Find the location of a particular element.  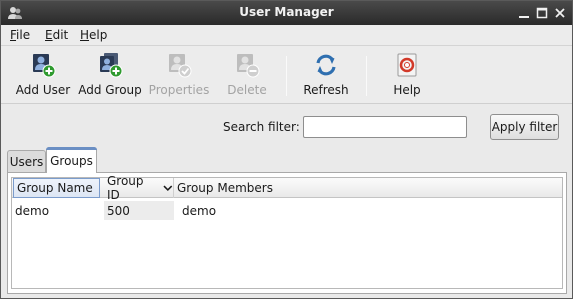

refresh-button: Refresh is located at coordinates (326, 76).